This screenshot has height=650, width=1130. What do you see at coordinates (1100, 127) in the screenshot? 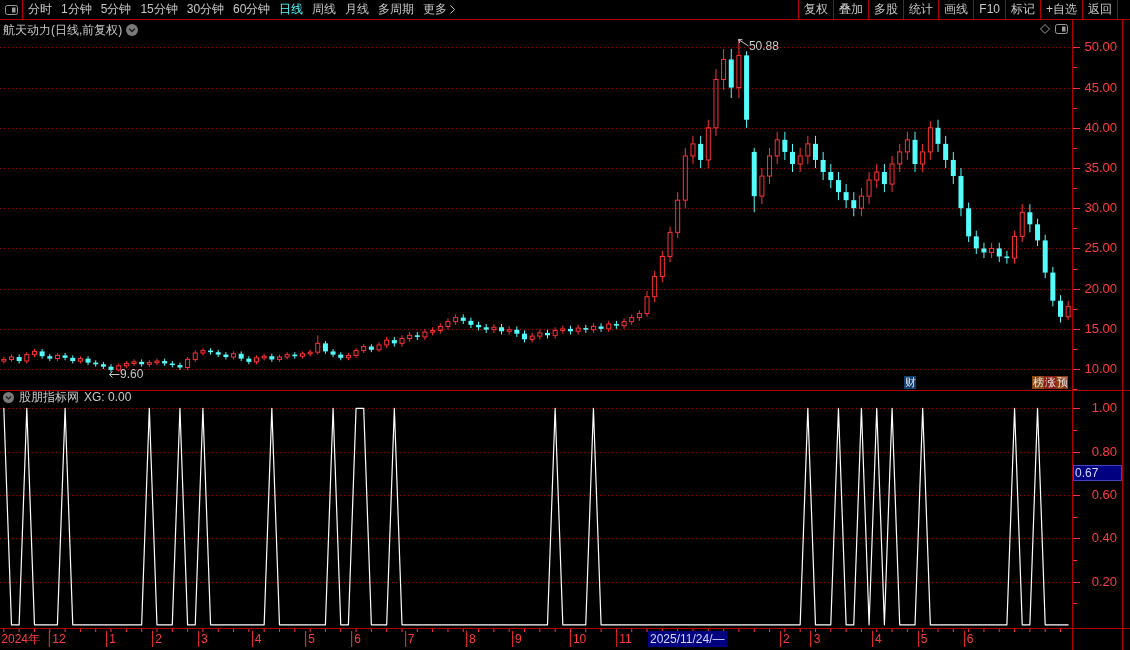
I see `axis-label: 40.00` at bounding box center [1100, 127].